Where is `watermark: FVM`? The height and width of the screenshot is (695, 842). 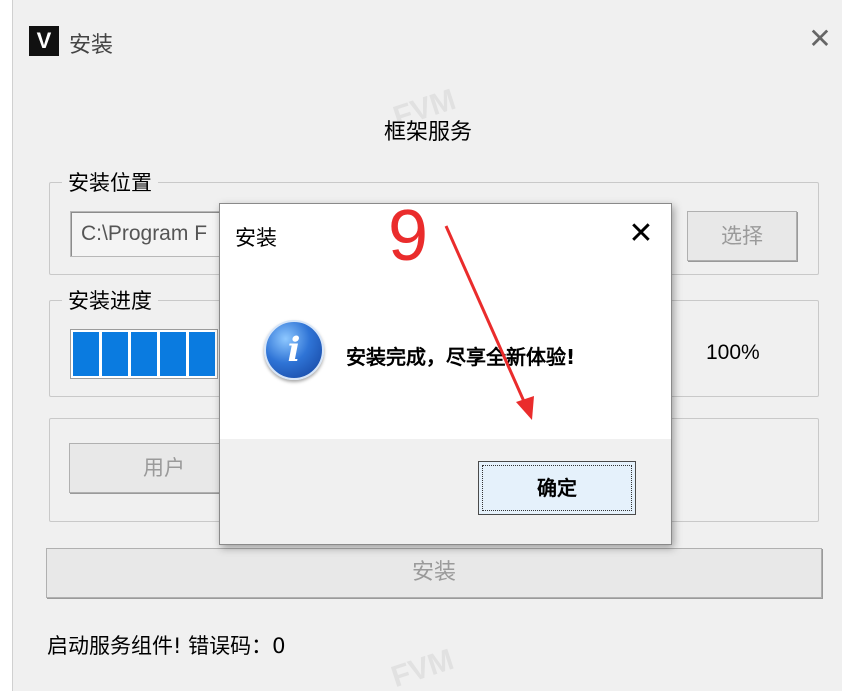
watermark: FVM is located at coordinates (422, 669).